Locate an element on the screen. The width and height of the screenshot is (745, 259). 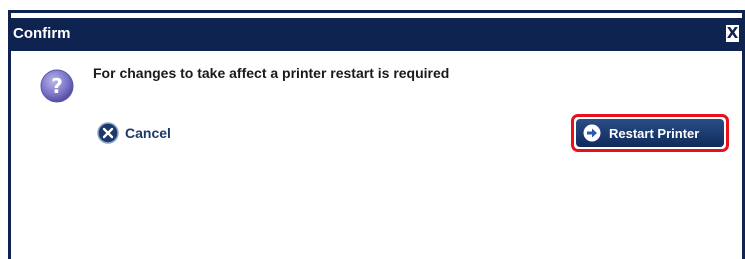
restart-printer-button: Restart Printer is located at coordinates (650, 133).